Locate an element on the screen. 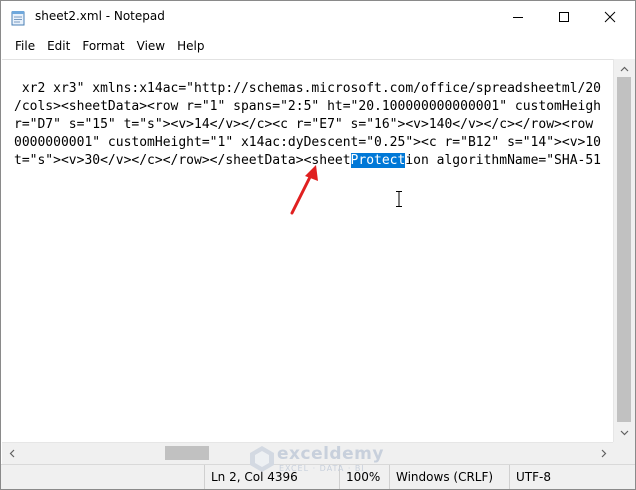  horizontal-scroll-thumb is located at coordinates (187, 453).